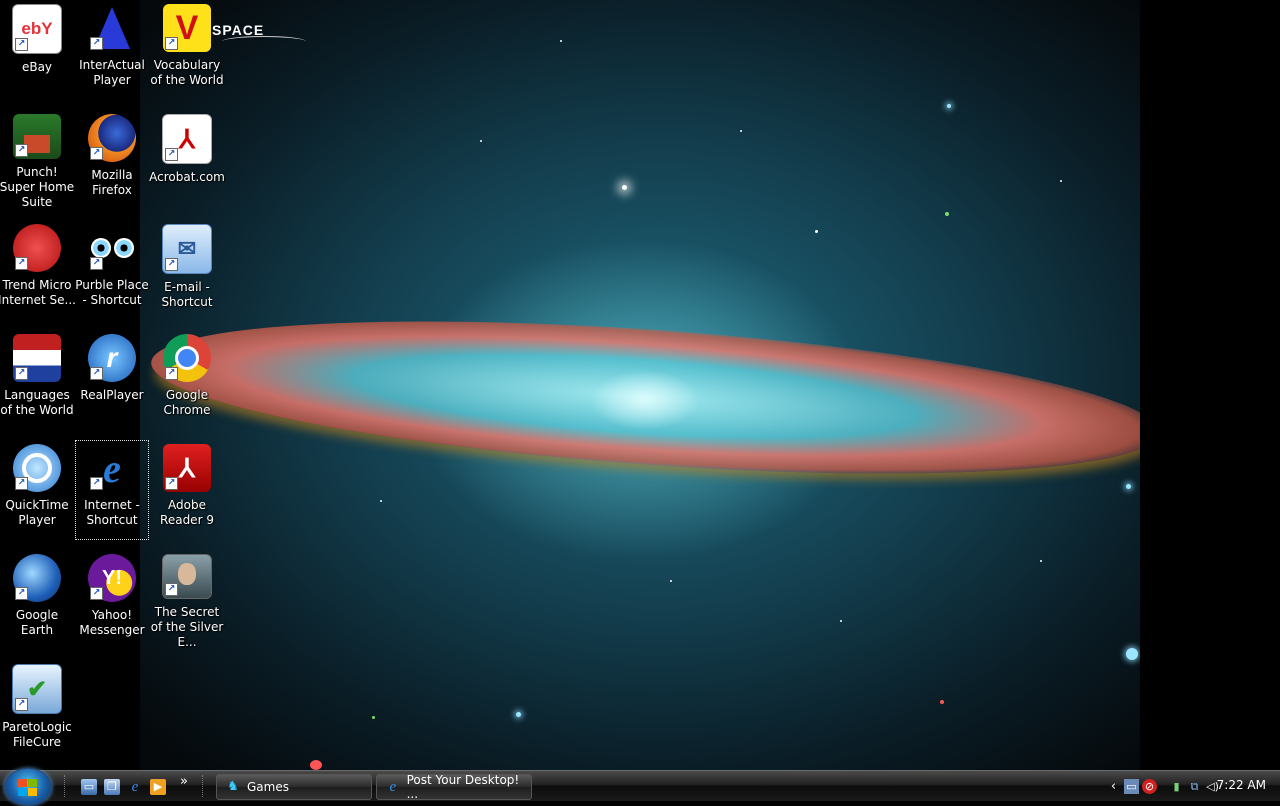 This screenshot has width=1280, height=806. I want to click on desktop-icon-quicktime-player: ↗ QuickTime Player, so click(37, 490).